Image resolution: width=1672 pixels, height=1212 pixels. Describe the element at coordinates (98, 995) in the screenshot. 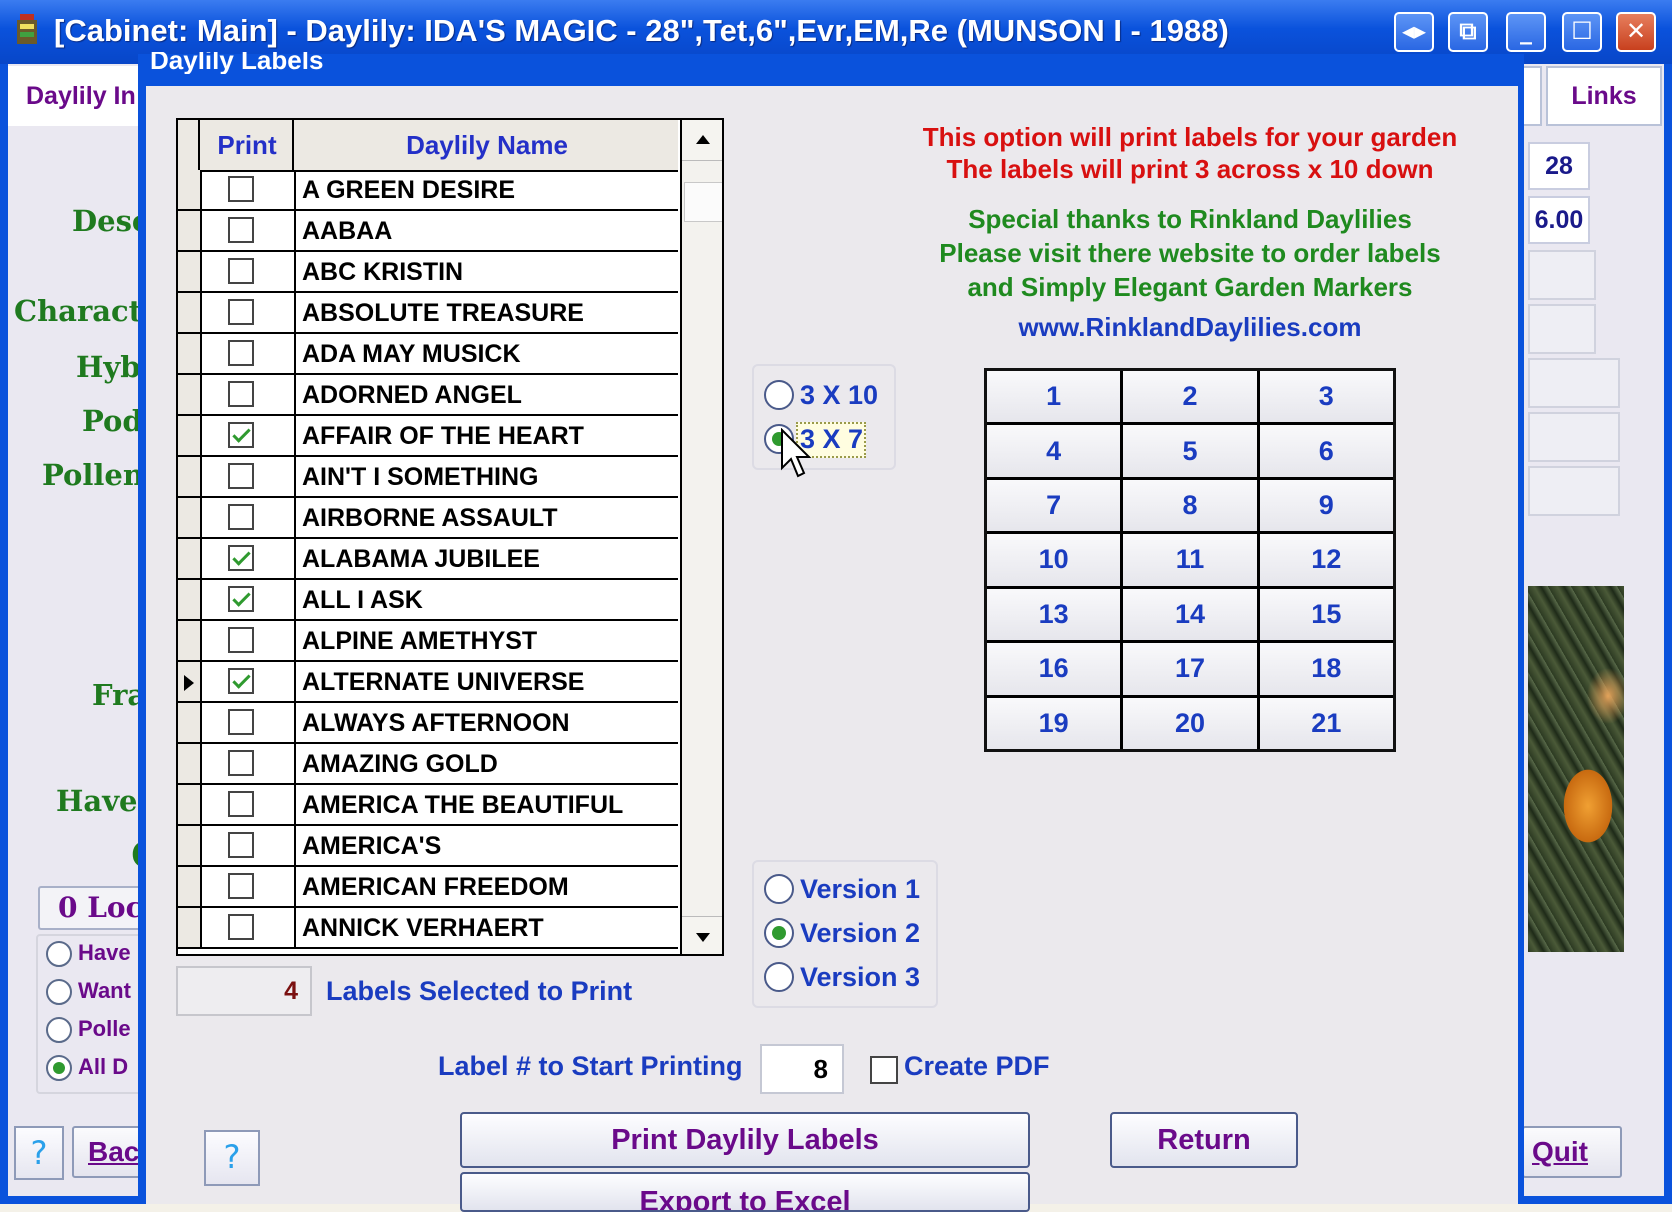

I see `filter-radio-want: Want` at that location.